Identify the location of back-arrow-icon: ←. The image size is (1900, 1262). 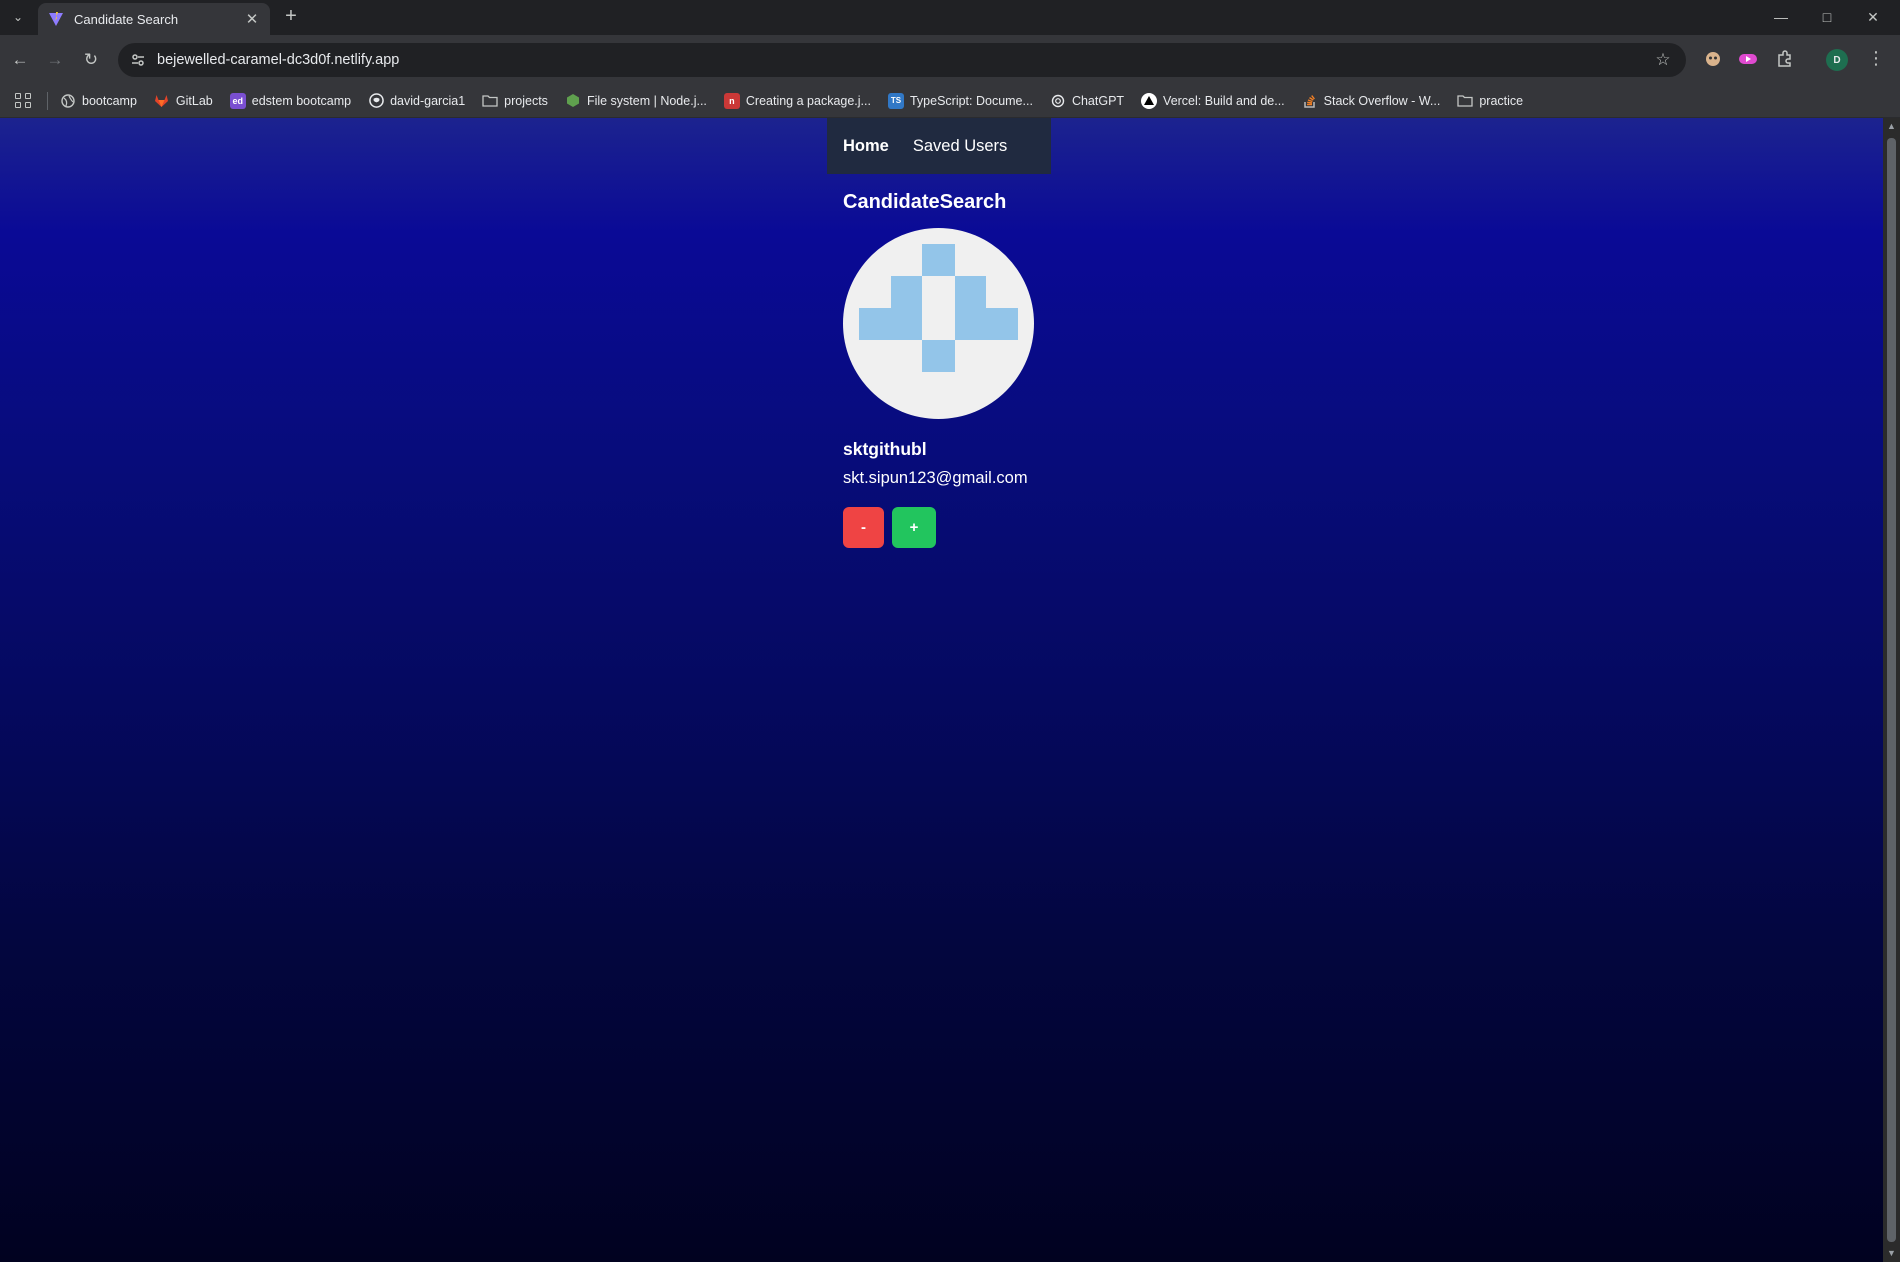
(20, 60).